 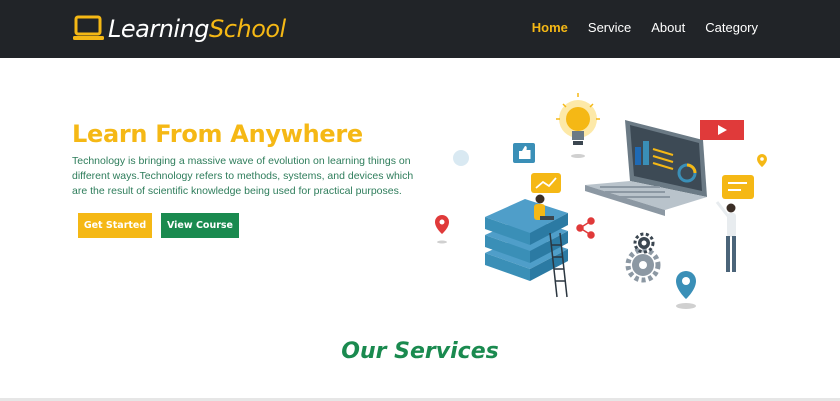 I want to click on brand-name: LearningSchool, so click(x=197, y=29).